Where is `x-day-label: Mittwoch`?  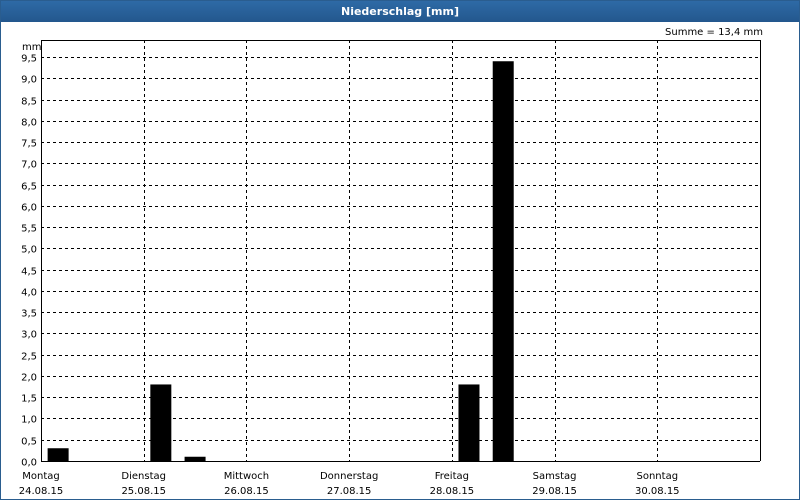 x-day-label: Mittwoch is located at coordinates (246, 476).